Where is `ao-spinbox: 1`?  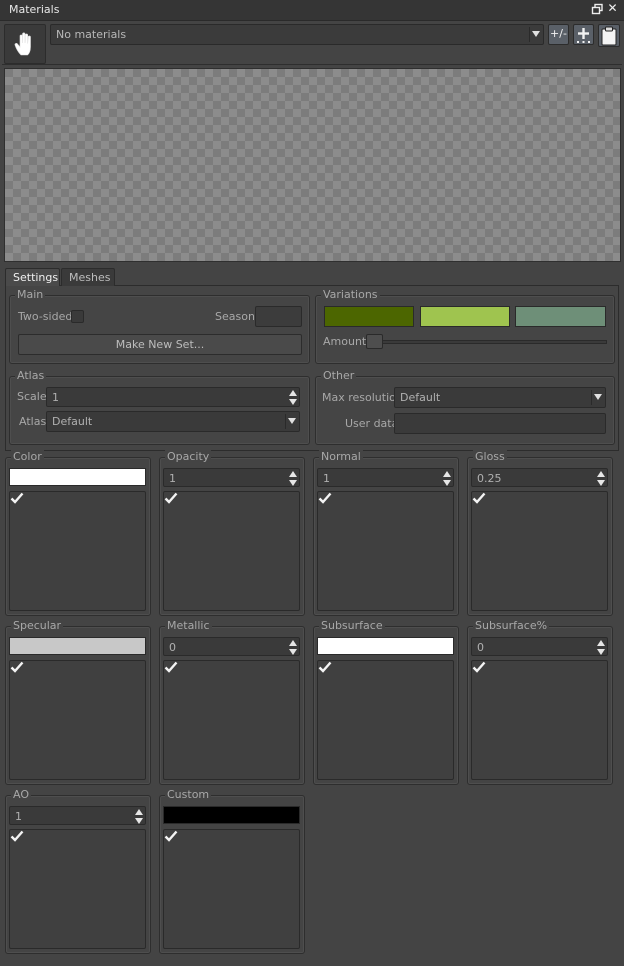
ao-spinbox: 1 is located at coordinates (77, 815).